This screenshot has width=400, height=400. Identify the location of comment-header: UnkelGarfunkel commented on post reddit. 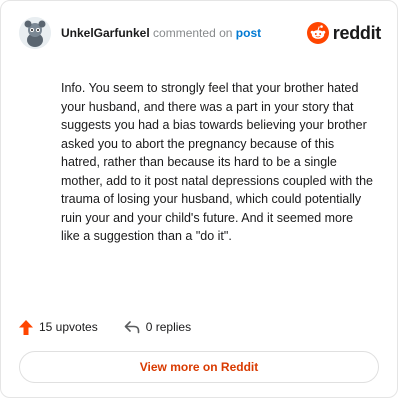
(200, 33).